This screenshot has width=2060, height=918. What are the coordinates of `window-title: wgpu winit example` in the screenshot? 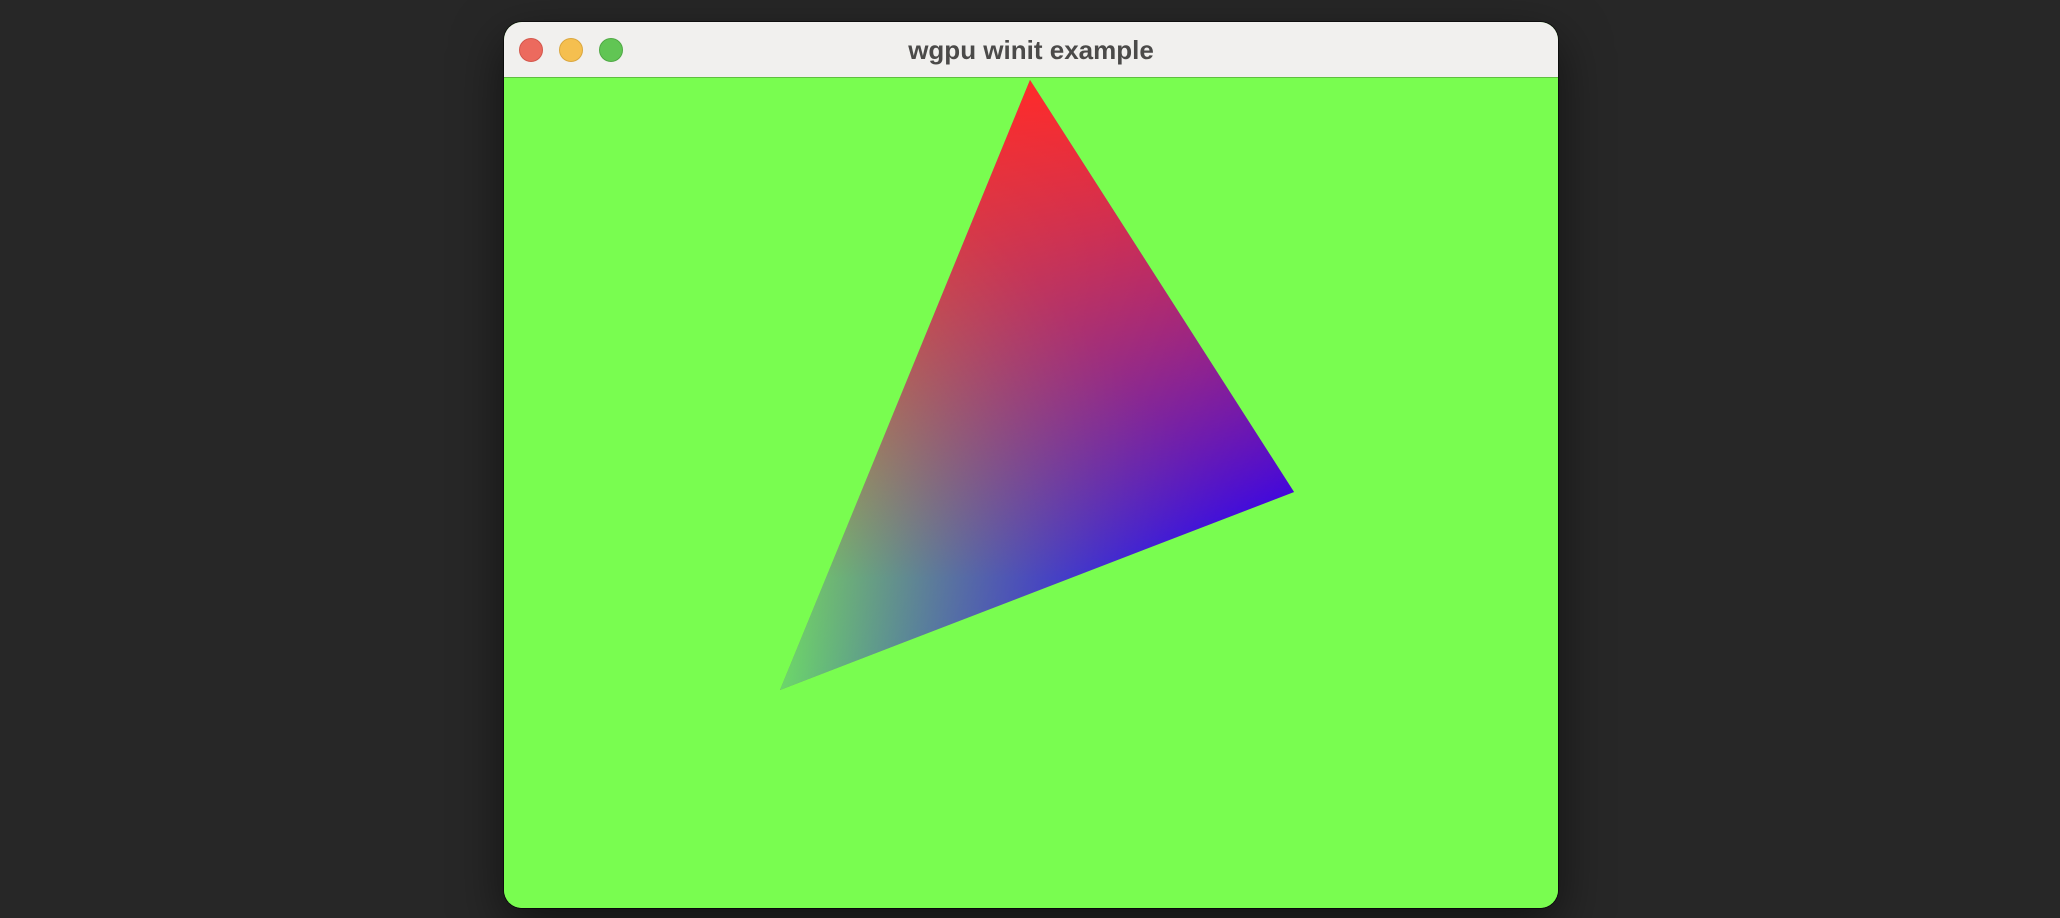 It's located at (1031, 50).